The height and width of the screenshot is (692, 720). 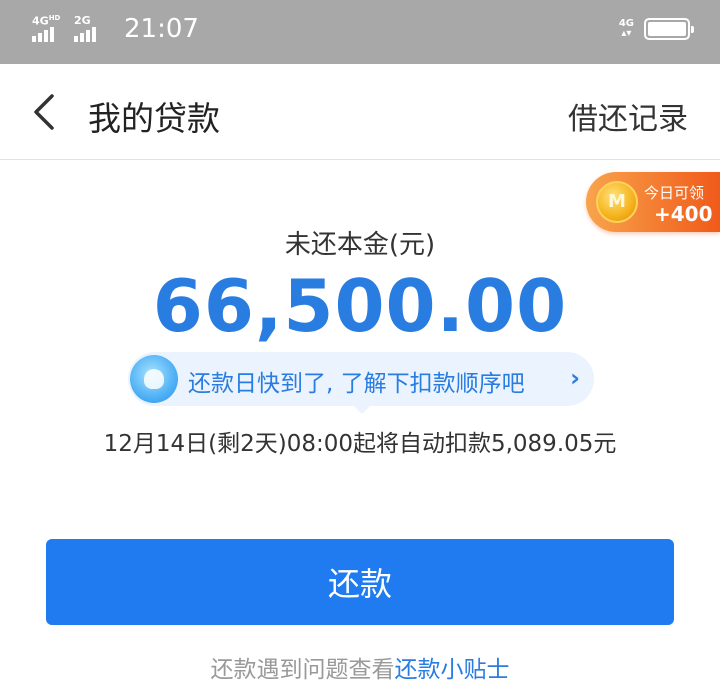 What do you see at coordinates (115, 29) in the screenshot?
I see `status-left: 4GHD 2G 21:07` at bounding box center [115, 29].